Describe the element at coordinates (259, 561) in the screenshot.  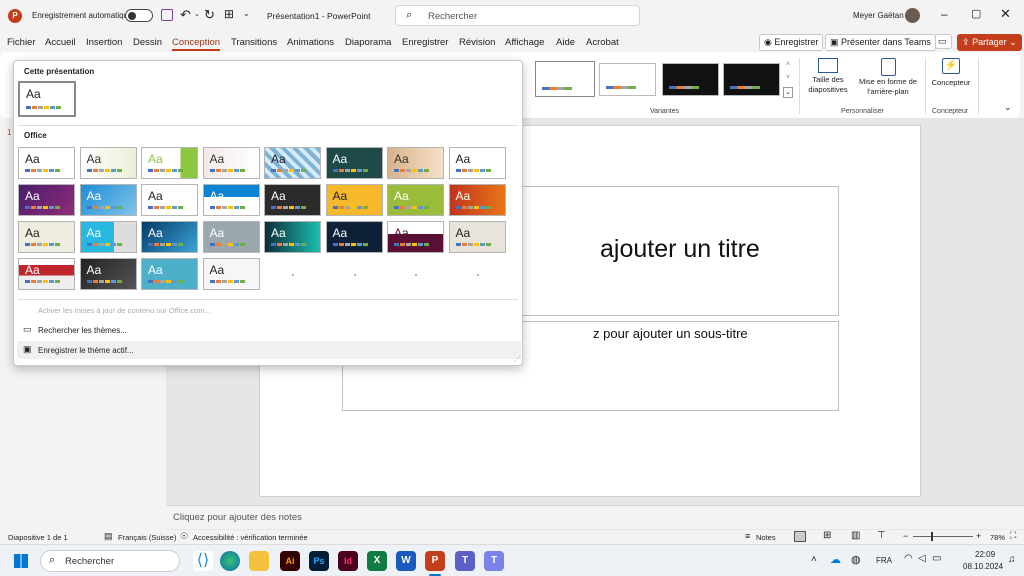
I see `file-explorer-icon` at that location.